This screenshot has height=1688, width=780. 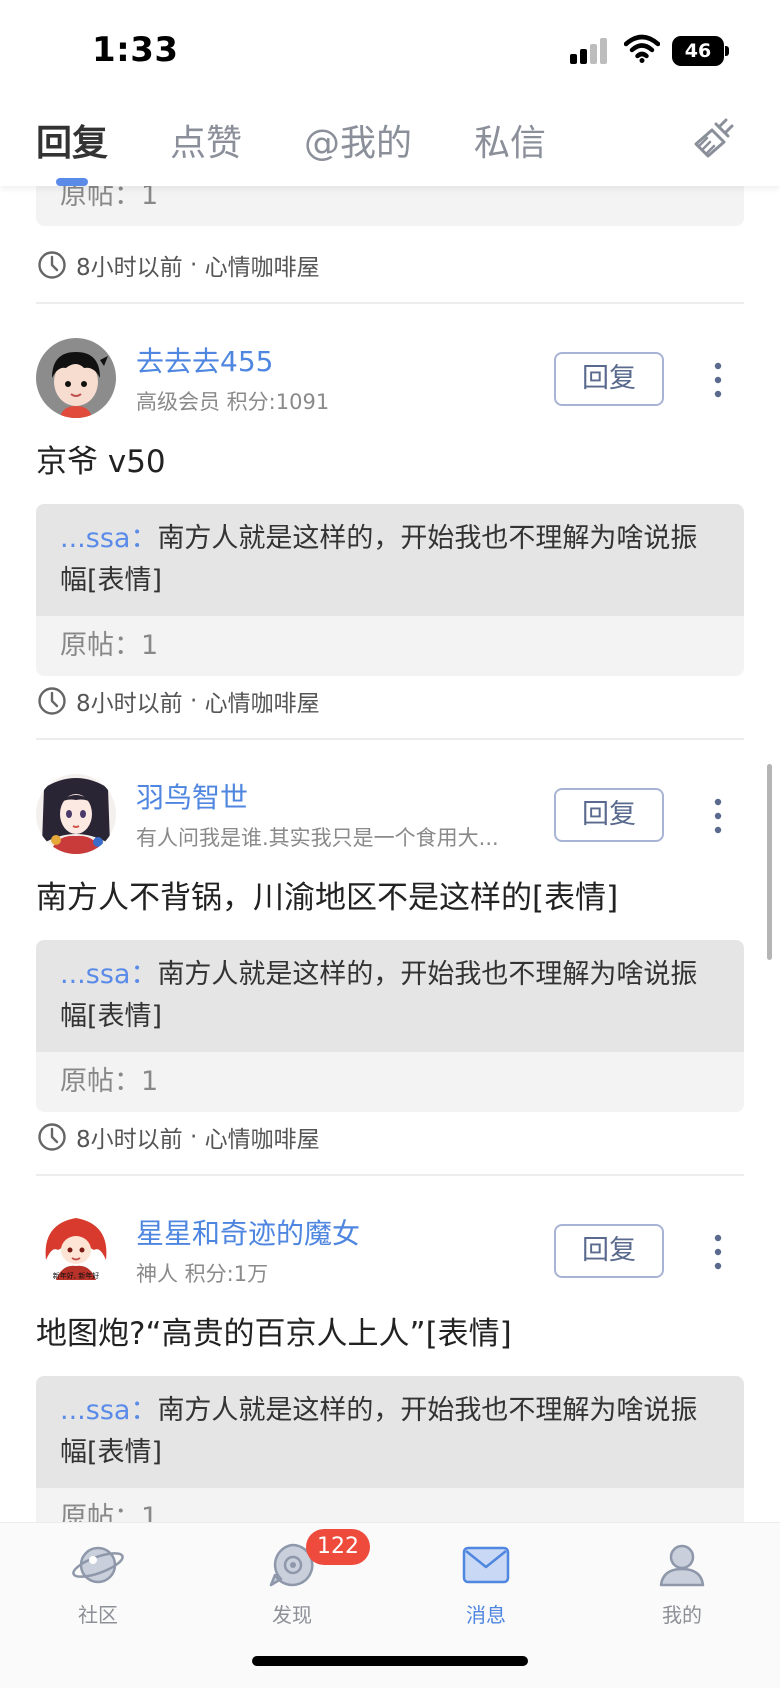 I want to click on status-bar: 1:33 46, so click(x=390, y=50).